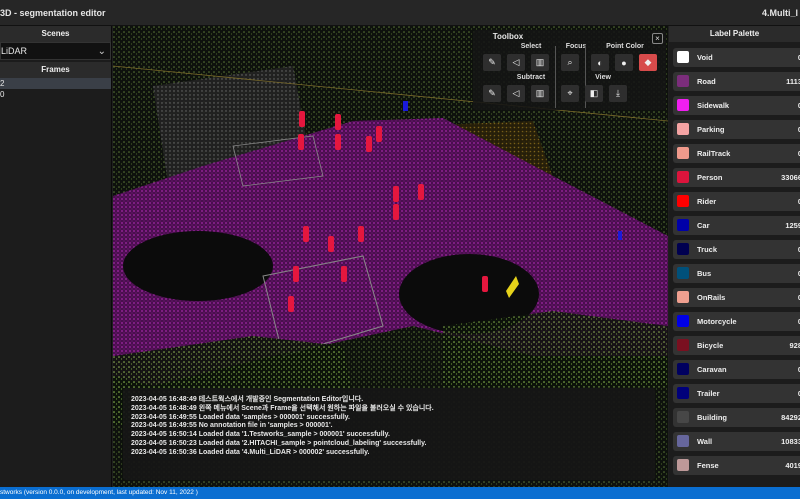 Image resolution: width=800 pixels, height=499 pixels. Describe the element at coordinates (704, 273) in the screenshot. I see `label-name: Bus` at that location.